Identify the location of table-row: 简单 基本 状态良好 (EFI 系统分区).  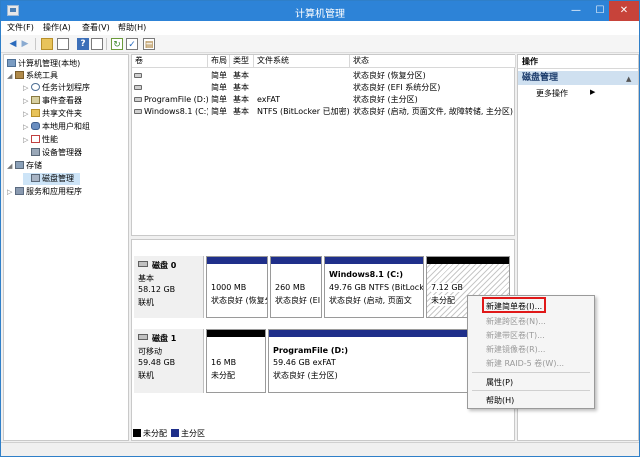
(323, 87).